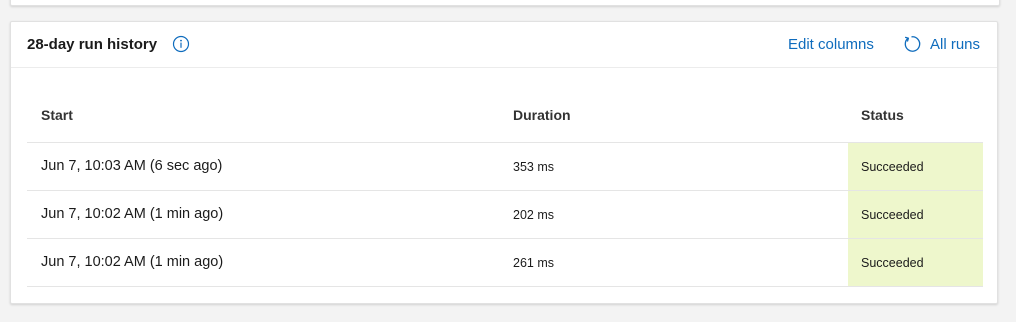  Describe the element at coordinates (132, 166) in the screenshot. I see `start-cell: Jun 7, 10:03 AM (6 sec ago)` at that location.